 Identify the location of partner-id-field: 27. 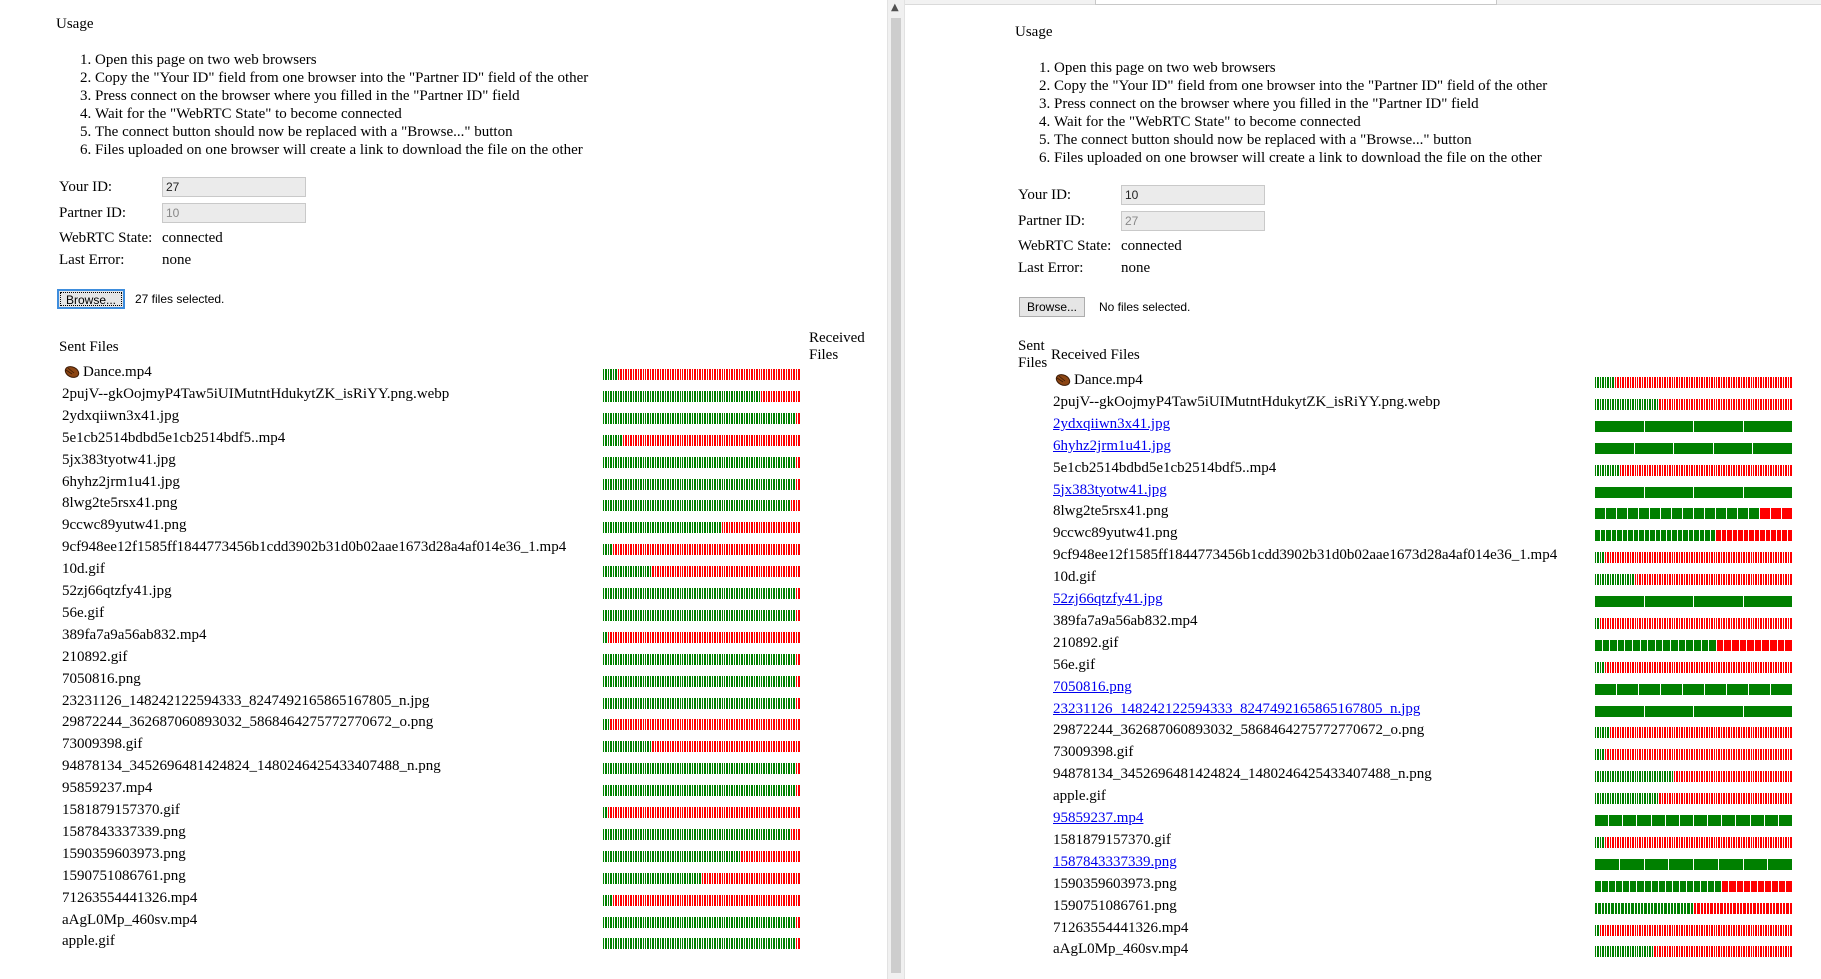
(1193, 221).